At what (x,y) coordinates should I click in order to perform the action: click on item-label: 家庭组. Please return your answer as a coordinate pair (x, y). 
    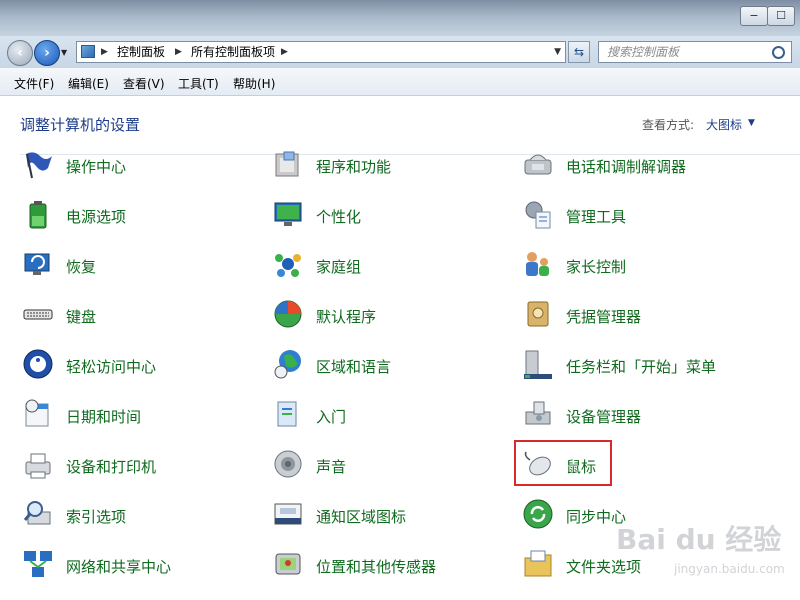
    Looking at the image, I should click on (339, 267).